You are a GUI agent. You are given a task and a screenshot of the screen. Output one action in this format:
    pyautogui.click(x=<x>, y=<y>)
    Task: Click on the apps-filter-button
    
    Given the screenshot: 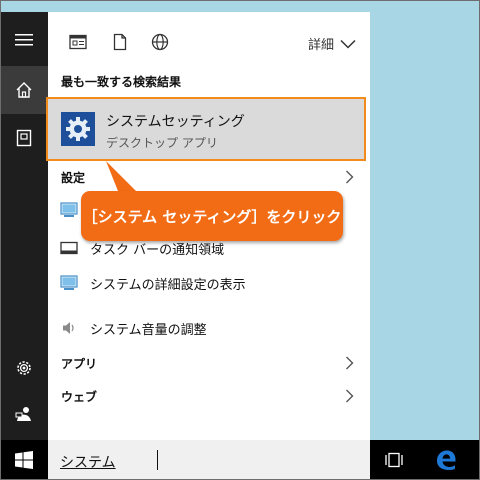 What is the action you would take?
    pyautogui.click(x=78, y=42)
    